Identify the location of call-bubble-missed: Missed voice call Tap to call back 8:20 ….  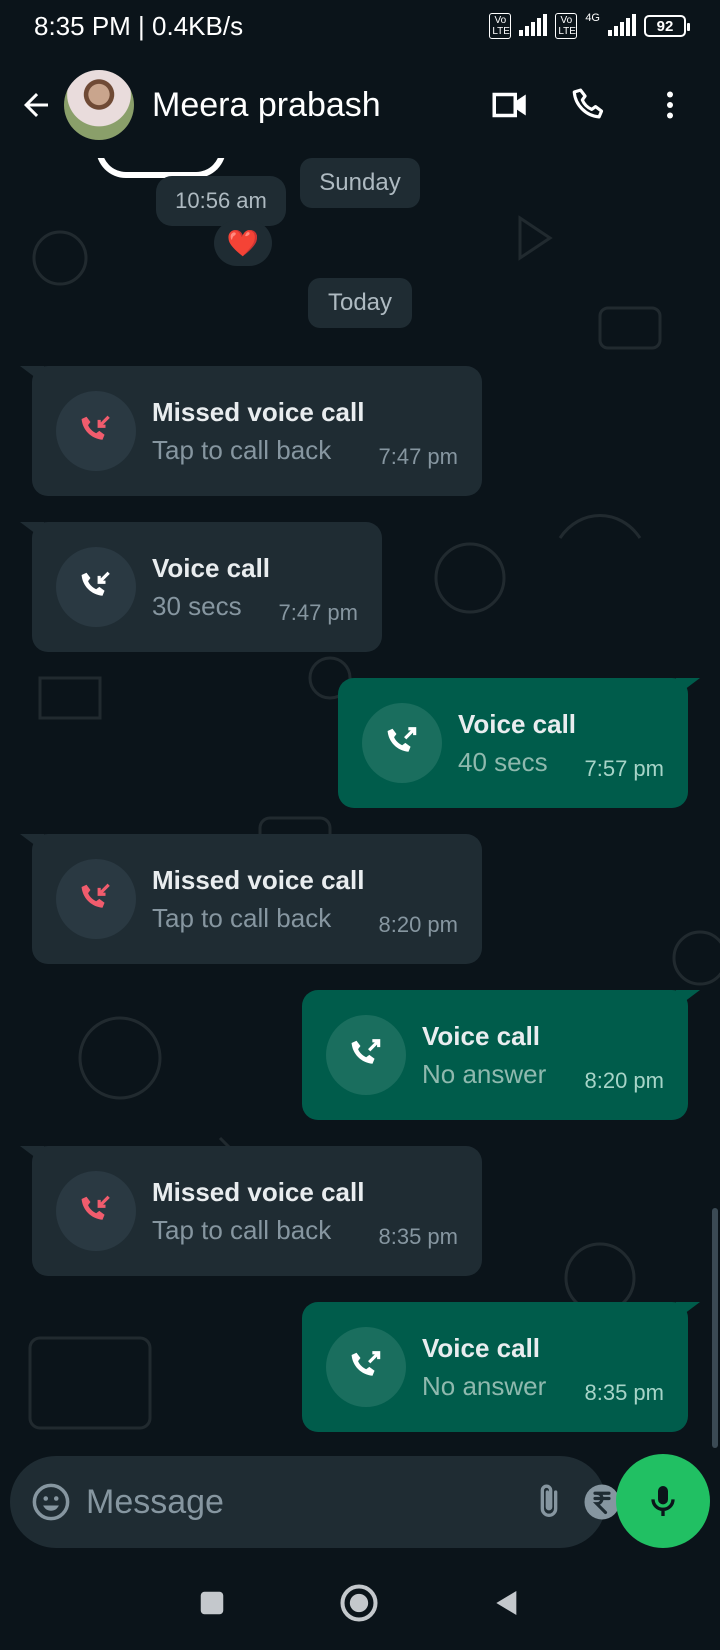
(251, 899).